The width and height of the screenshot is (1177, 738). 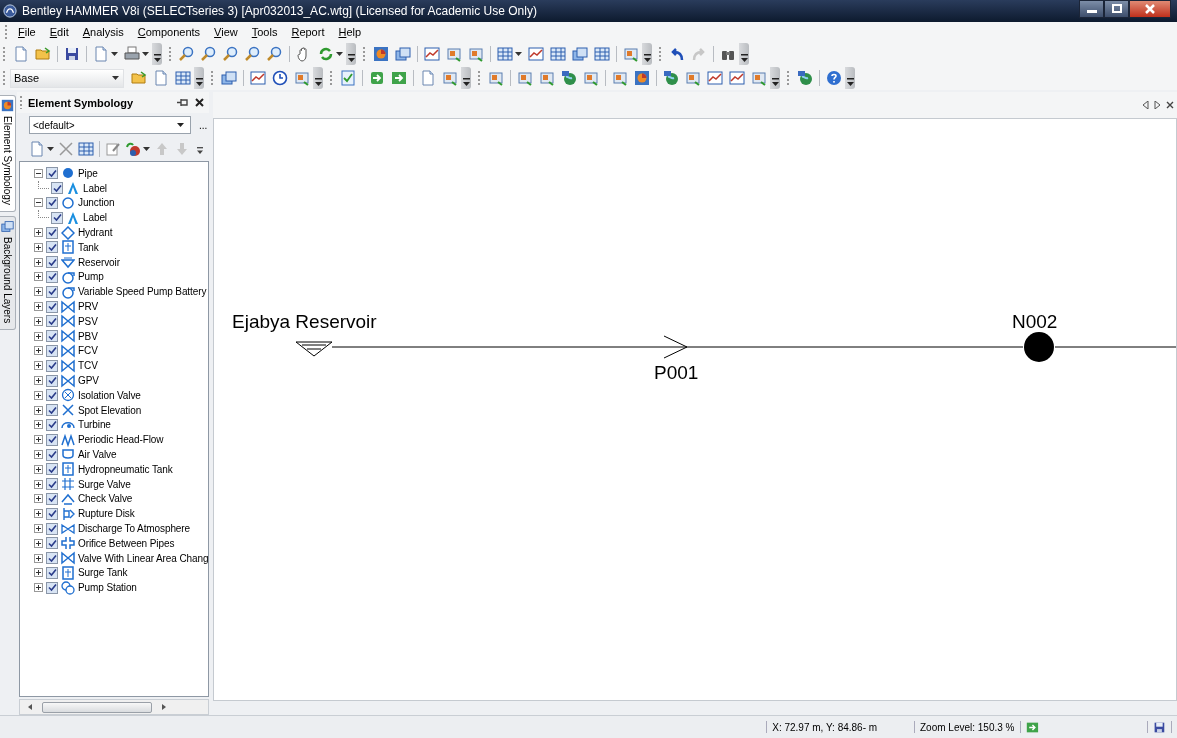 What do you see at coordinates (88, 366) in the screenshot?
I see `tree-item: TCV` at bounding box center [88, 366].